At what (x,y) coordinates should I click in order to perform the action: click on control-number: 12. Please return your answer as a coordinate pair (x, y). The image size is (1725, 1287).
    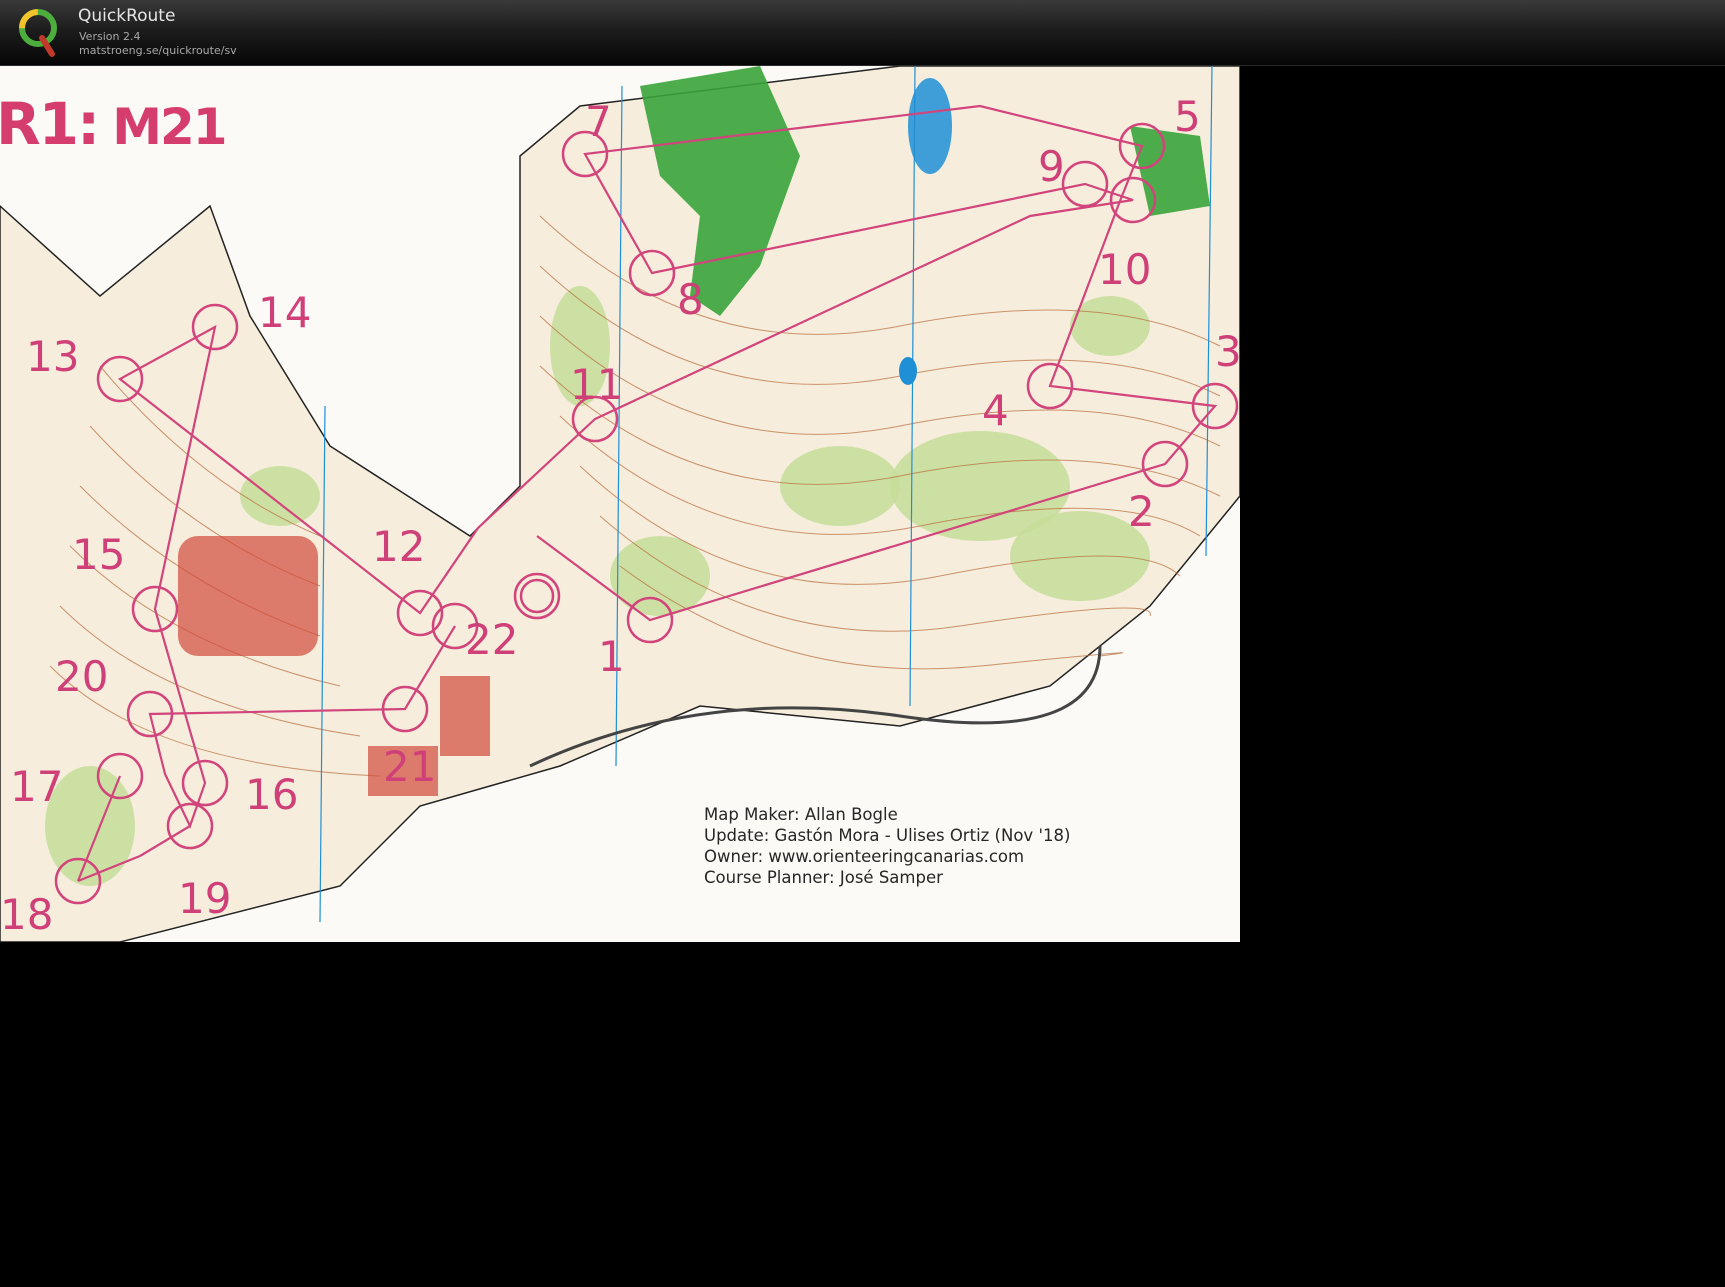
    Looking at the image, I should click on (399, 546).